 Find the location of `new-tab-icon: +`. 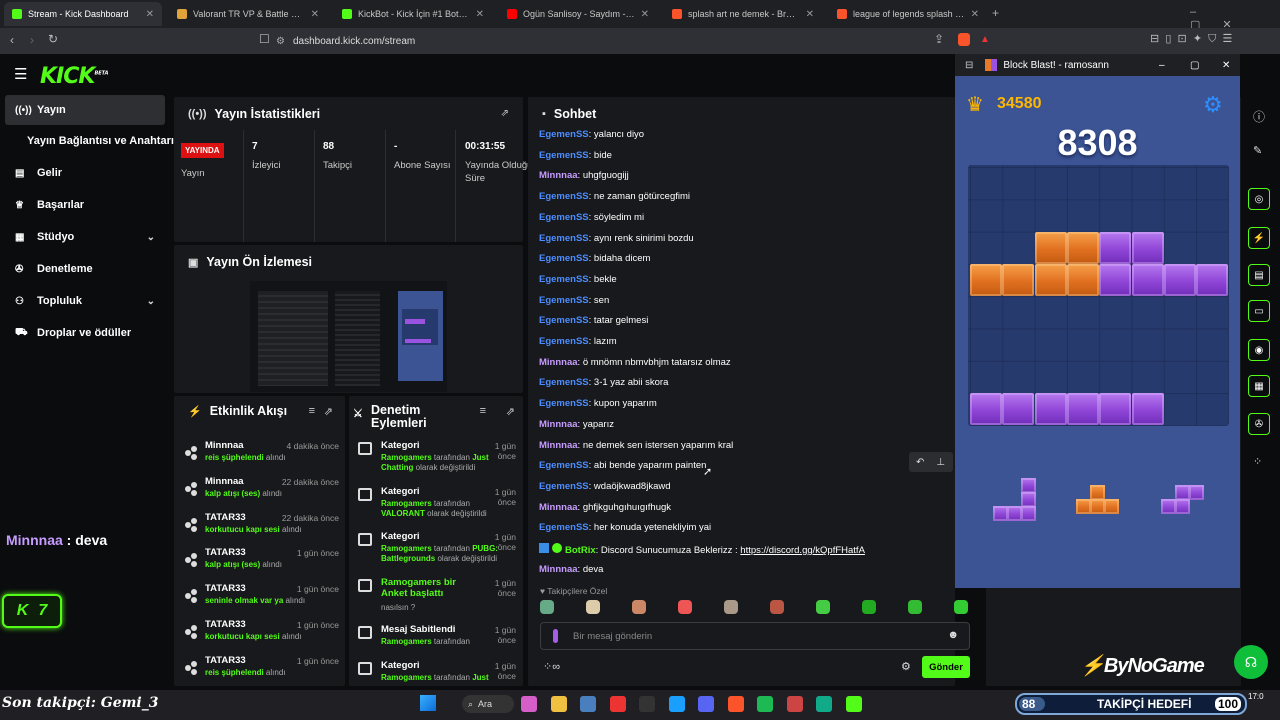

new-tab-icon: + is located at coordinates (995, 13).